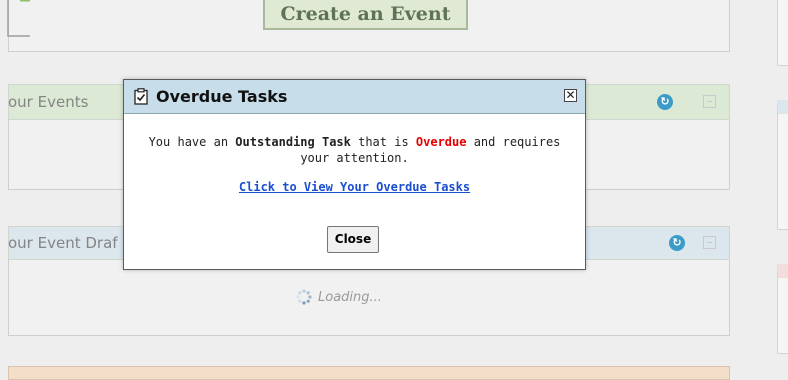 This screenshot has height=380, width=788. Describe the element at coordinates (192, 142) in the screenshot. I see `message-text: You have an` at that location.